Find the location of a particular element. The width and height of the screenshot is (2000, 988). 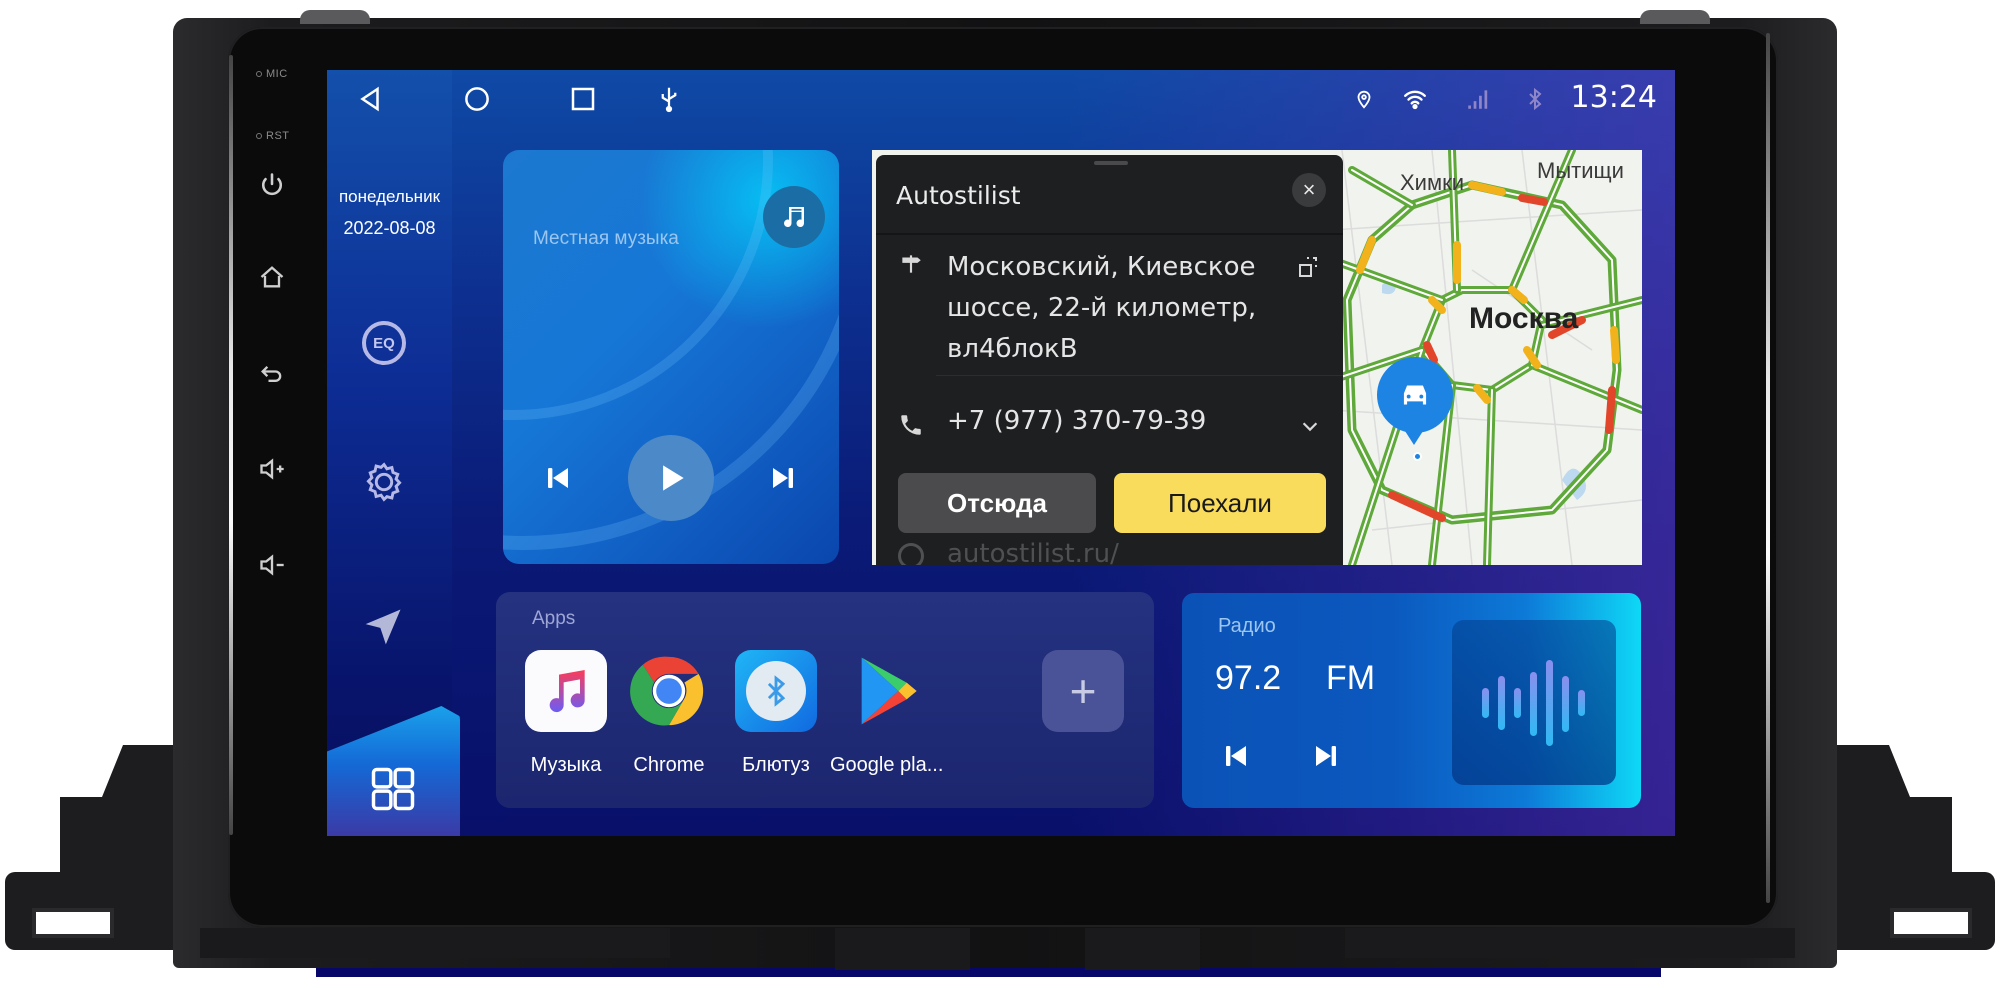

volume-up-icon is located at coordinates (272, 469).